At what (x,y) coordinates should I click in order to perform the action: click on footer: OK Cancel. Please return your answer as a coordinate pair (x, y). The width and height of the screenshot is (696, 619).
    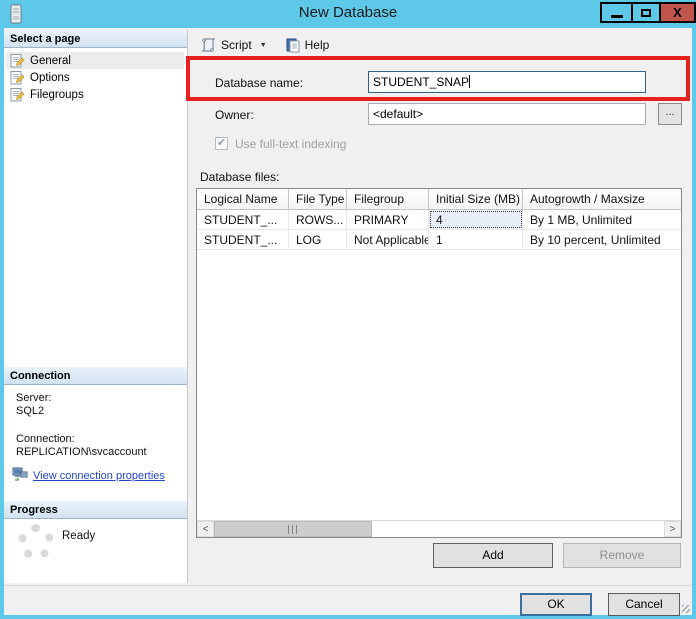
    Looking at the image, I should click on (348, 600).